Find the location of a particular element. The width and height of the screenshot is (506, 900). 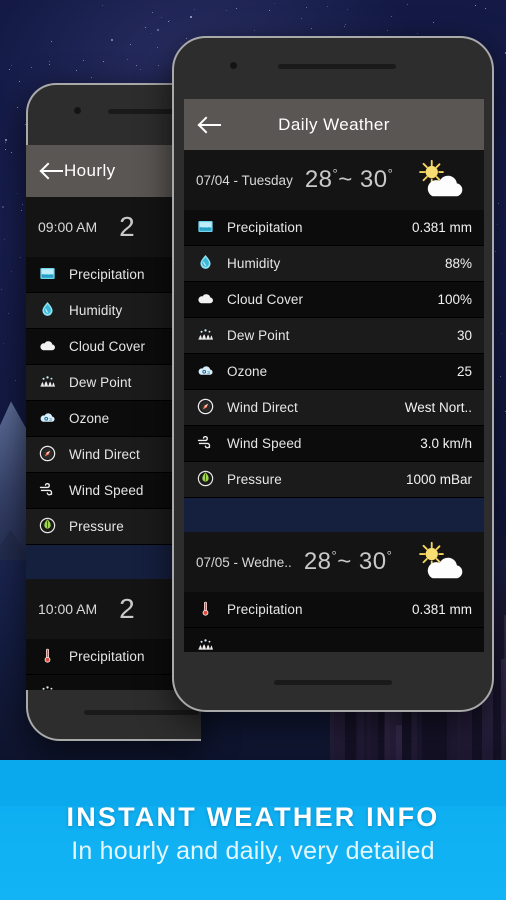

page-title: Daily Weather is located at coordinates (334, 124).